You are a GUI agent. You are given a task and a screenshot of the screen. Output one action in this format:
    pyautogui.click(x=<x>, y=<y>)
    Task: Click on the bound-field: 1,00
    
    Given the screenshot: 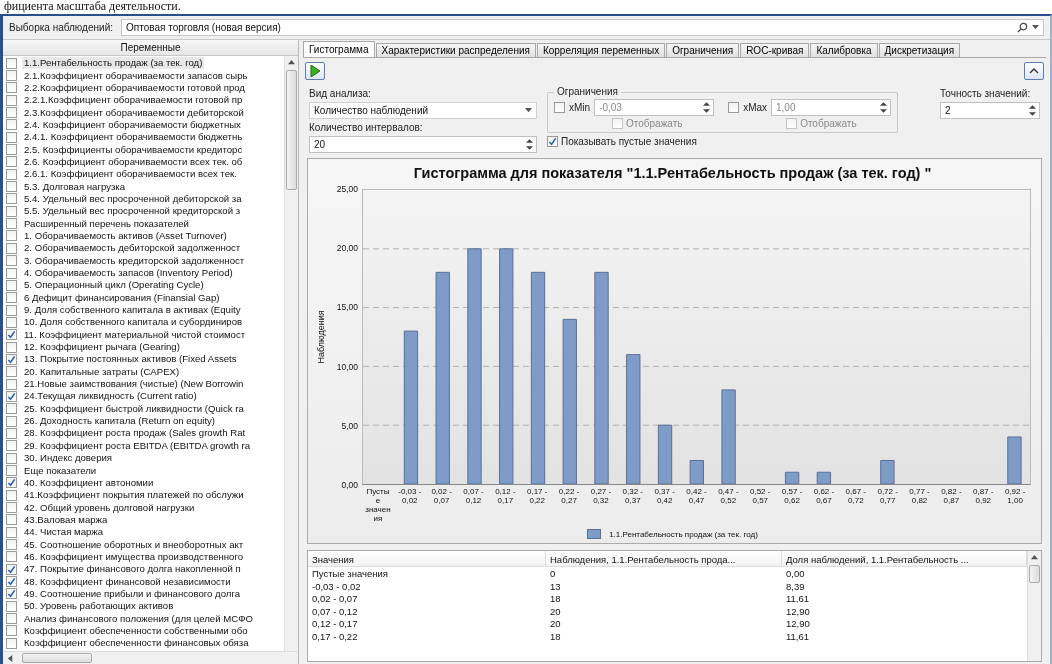 What is the action you would take?
    pyautogui.click(x=831, y=107)
    